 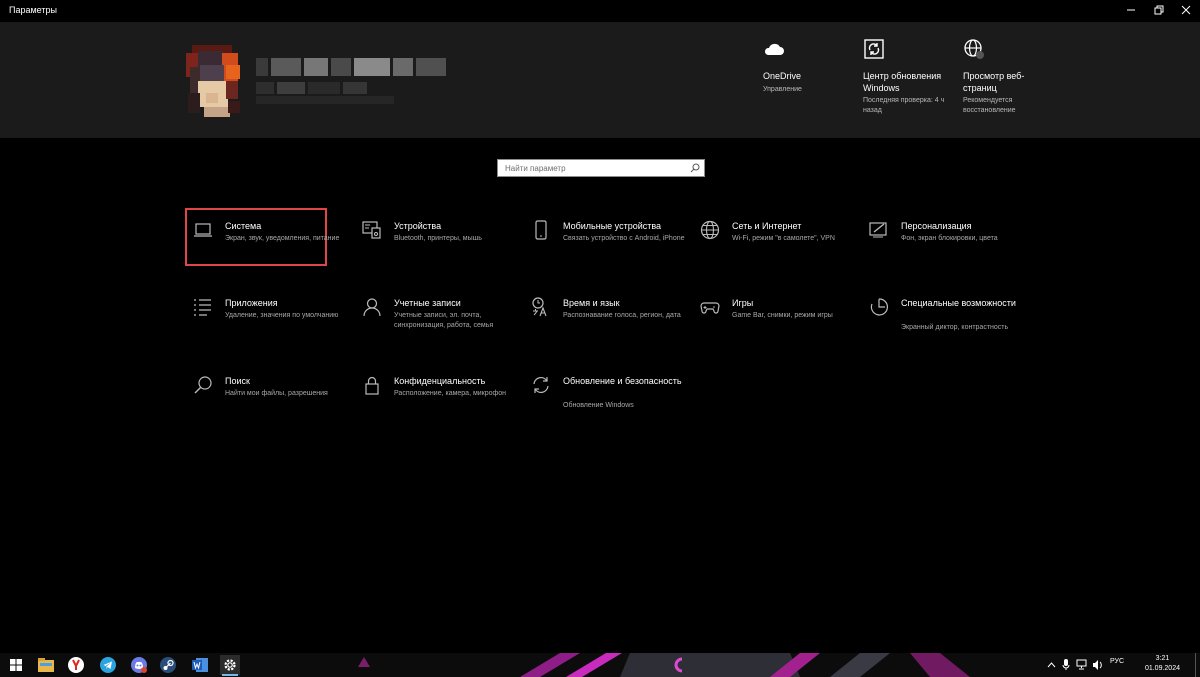 What do you see at coordinates (874, 49) in the screenshot?
I see `sync-icon` at bounding box center [874, 49].